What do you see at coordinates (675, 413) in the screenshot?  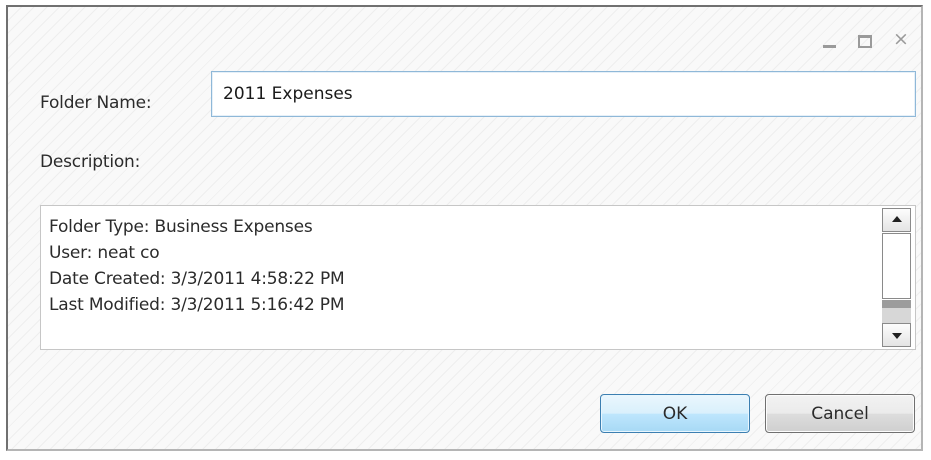 I see `ok-button: OK` at bounding box center [675, 413].